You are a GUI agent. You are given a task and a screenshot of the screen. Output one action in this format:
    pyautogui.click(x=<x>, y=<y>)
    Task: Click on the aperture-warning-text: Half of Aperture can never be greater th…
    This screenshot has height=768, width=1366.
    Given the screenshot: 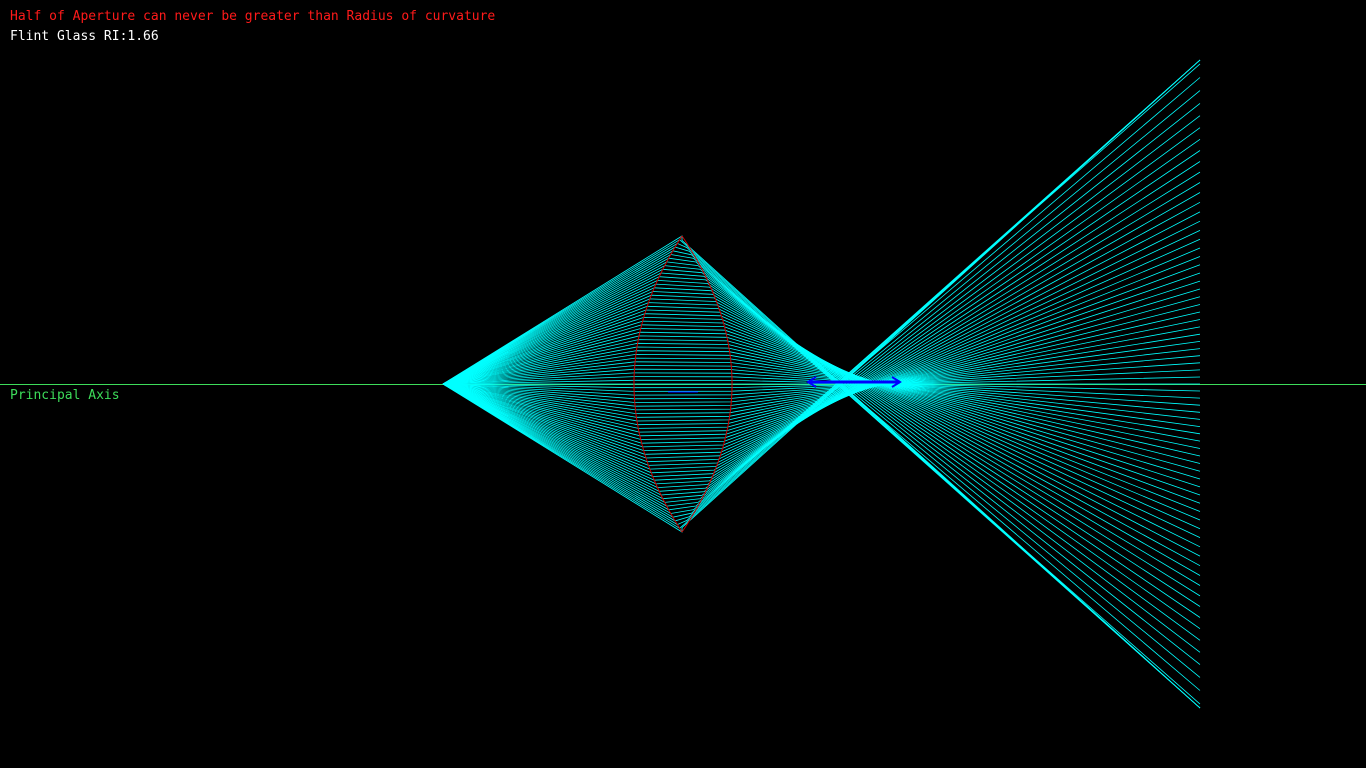 What is the action you would take?
    pyautogui.click(x=253, y=16)
    